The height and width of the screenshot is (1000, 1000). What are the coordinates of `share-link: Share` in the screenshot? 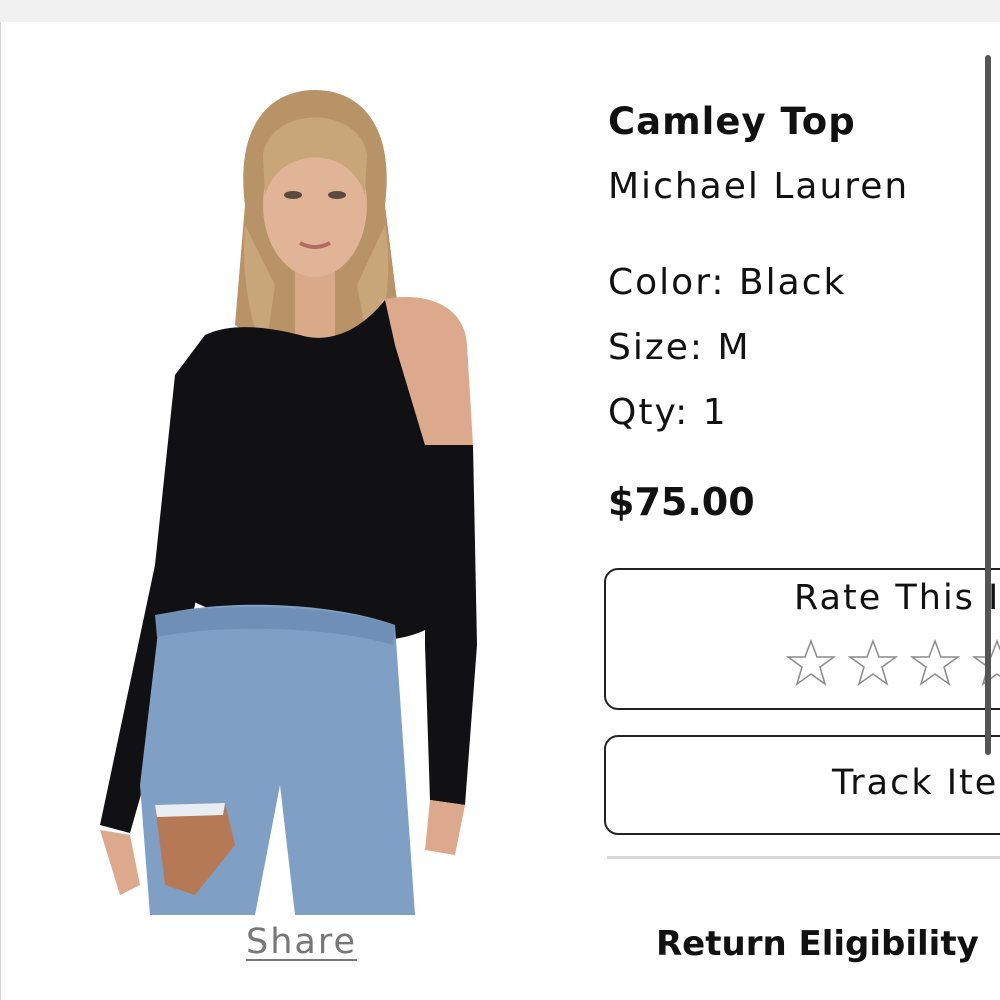 It's located at (301, 942).